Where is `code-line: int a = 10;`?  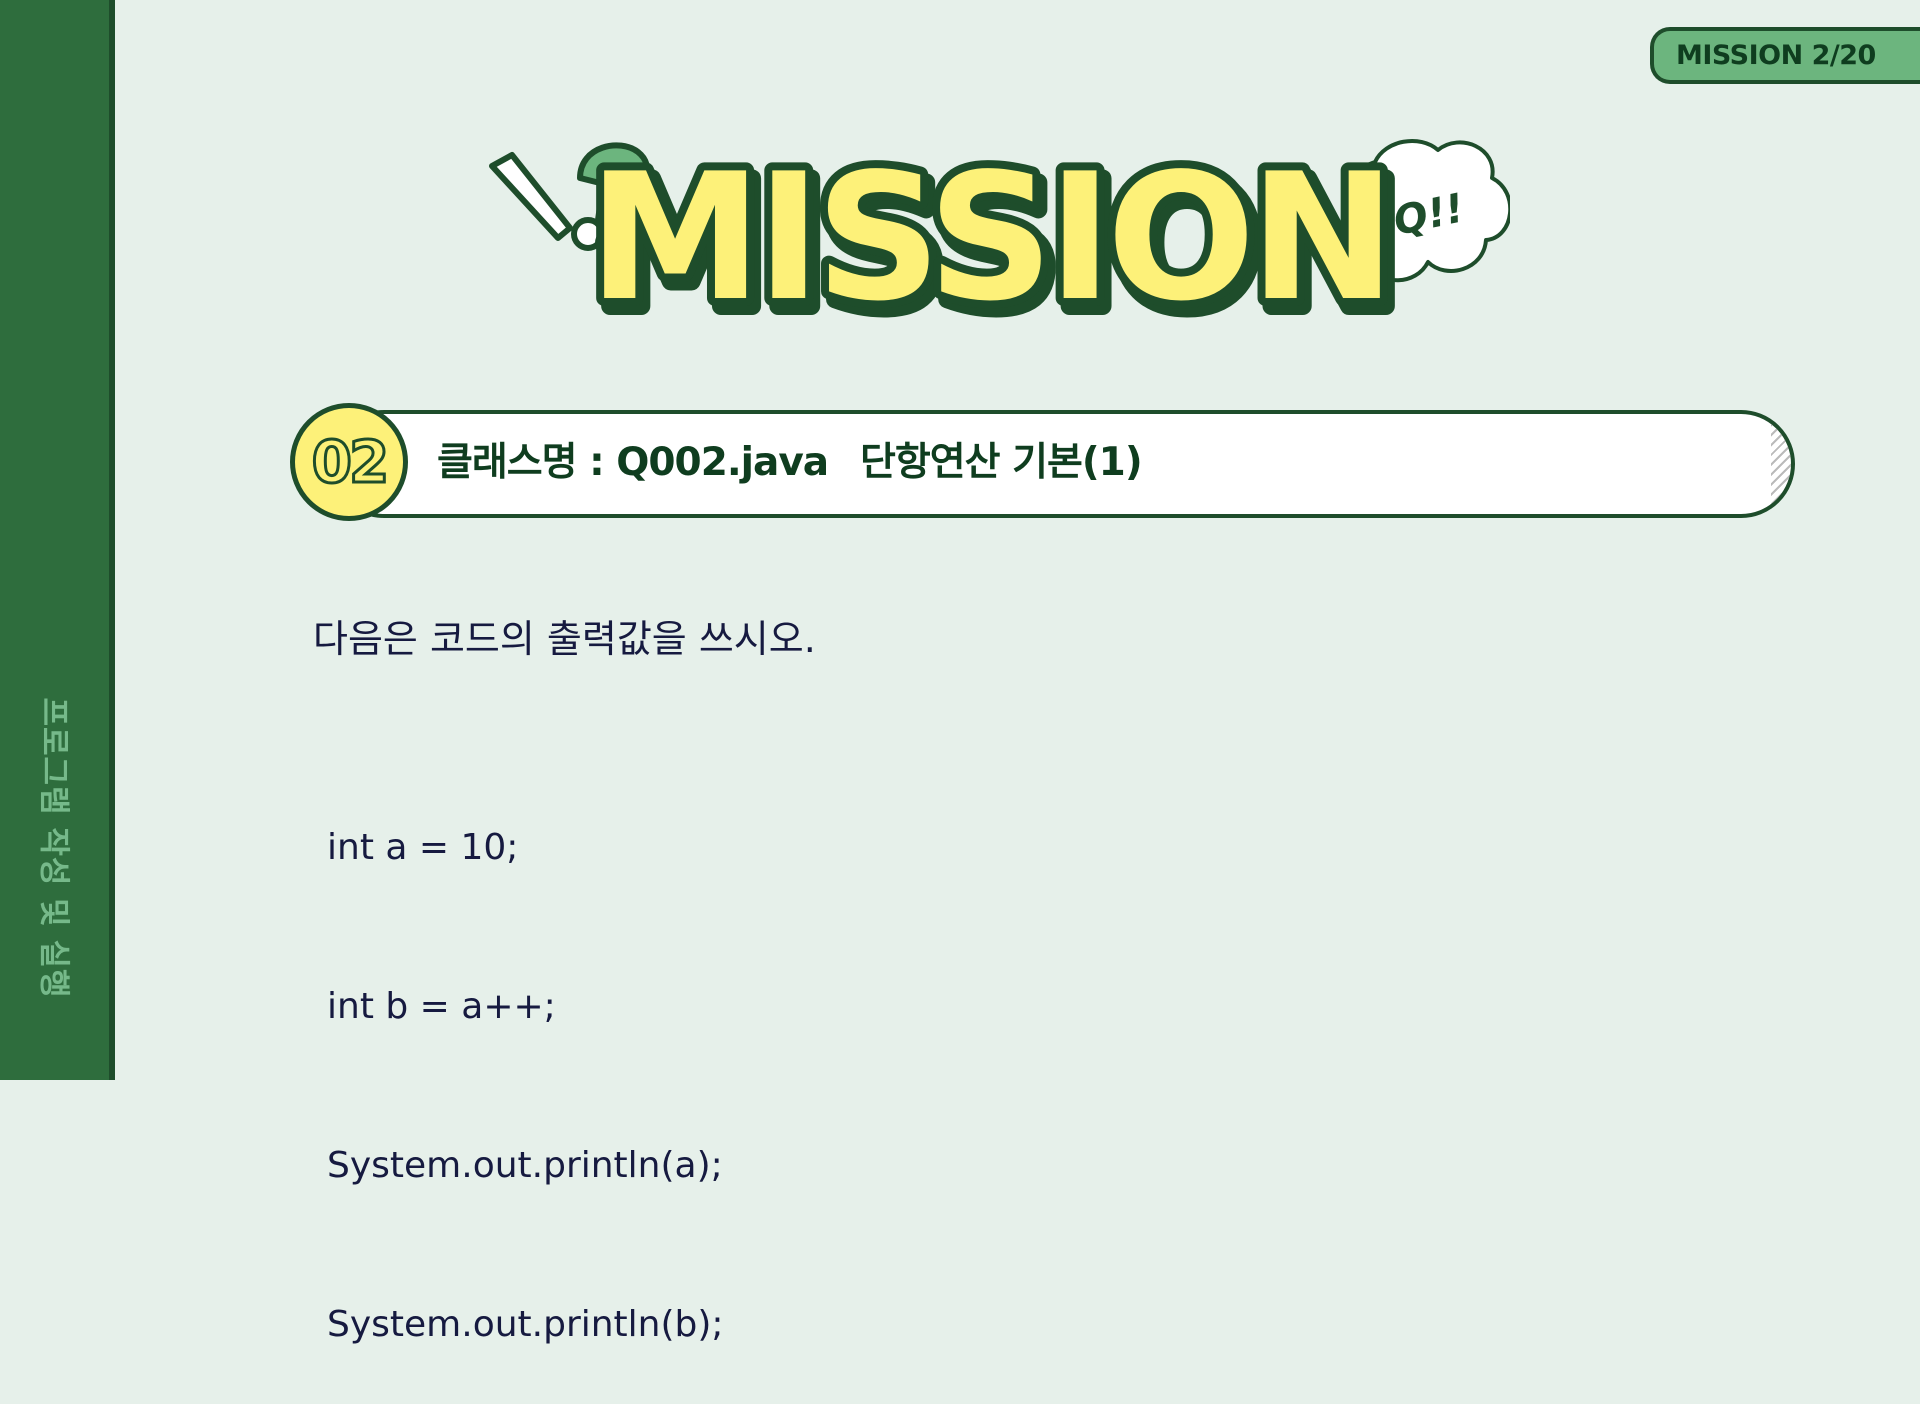
code-line: int a = 10; is located at coordinates (423, 847).